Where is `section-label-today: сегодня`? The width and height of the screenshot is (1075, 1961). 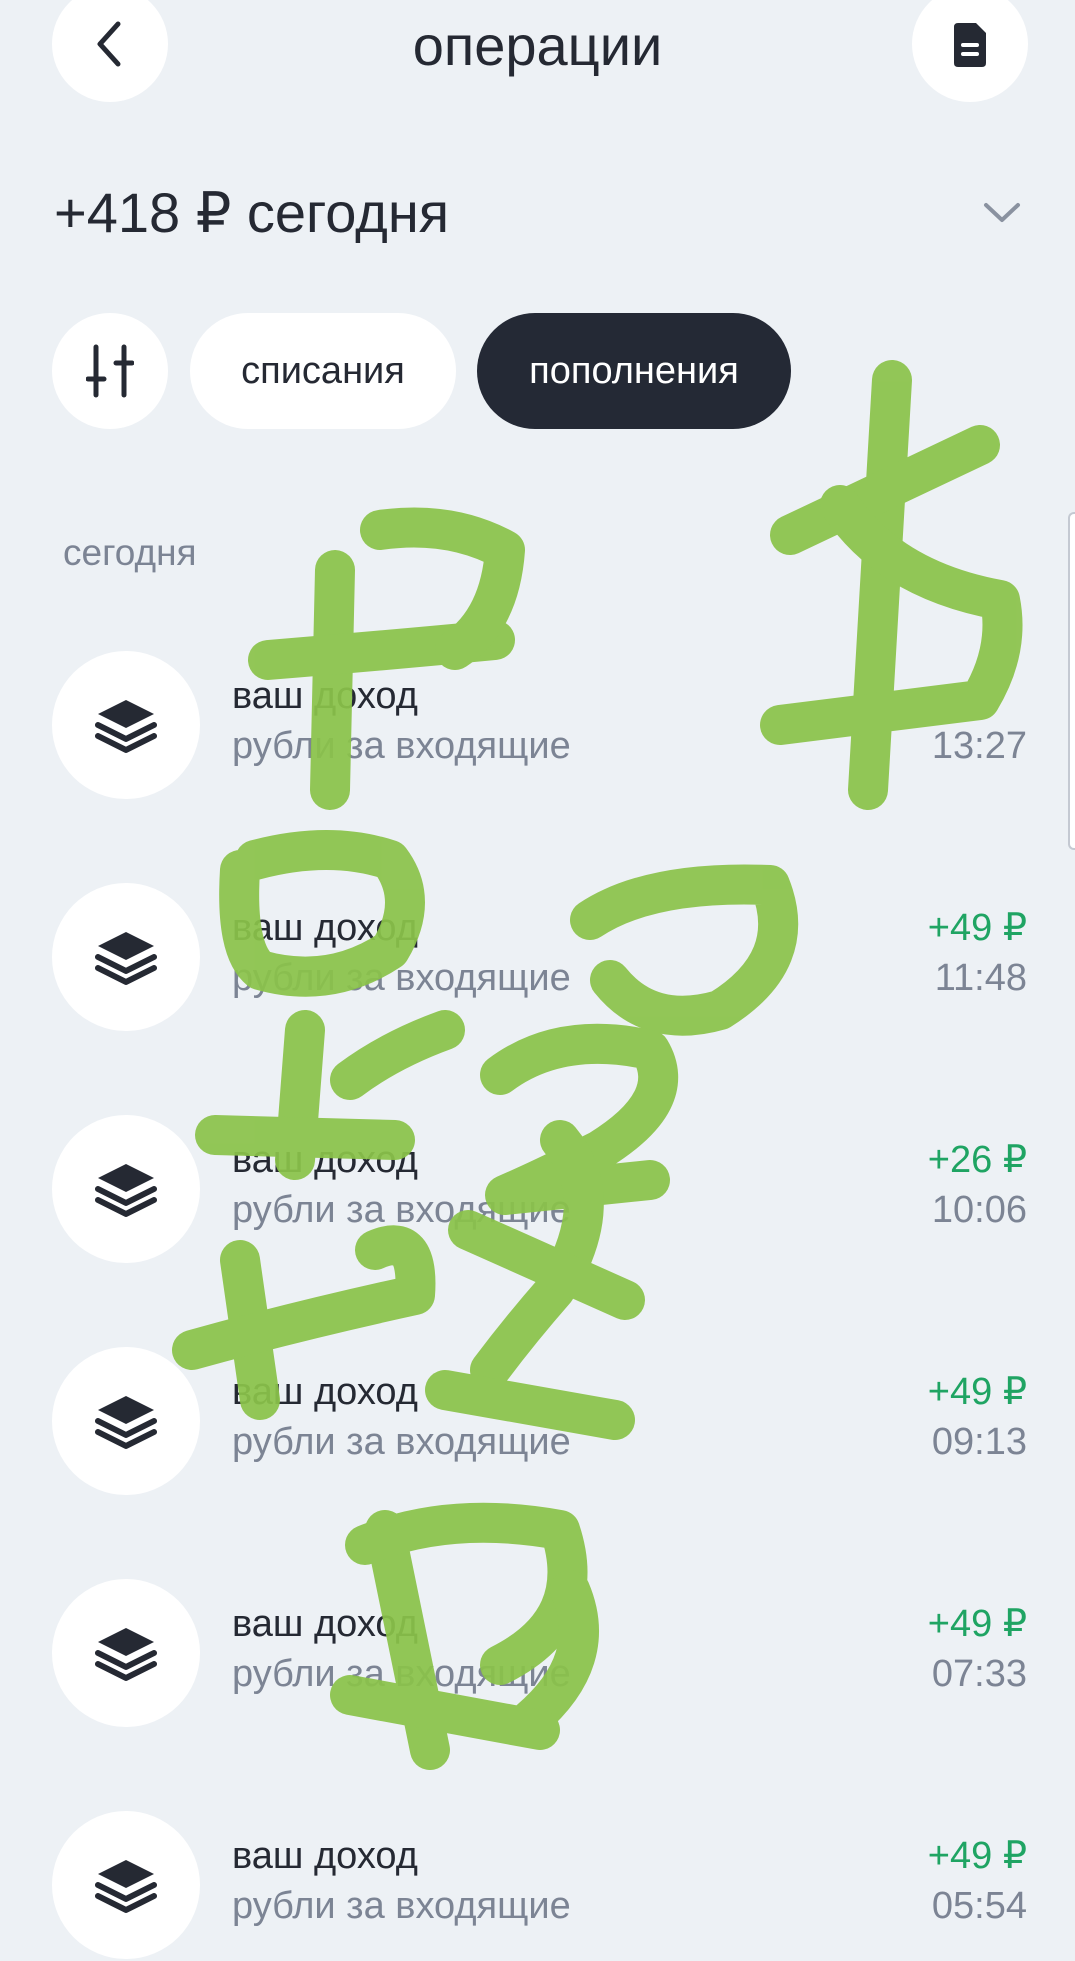
section-label-today: сегодня is located at coordinates (130, 552).